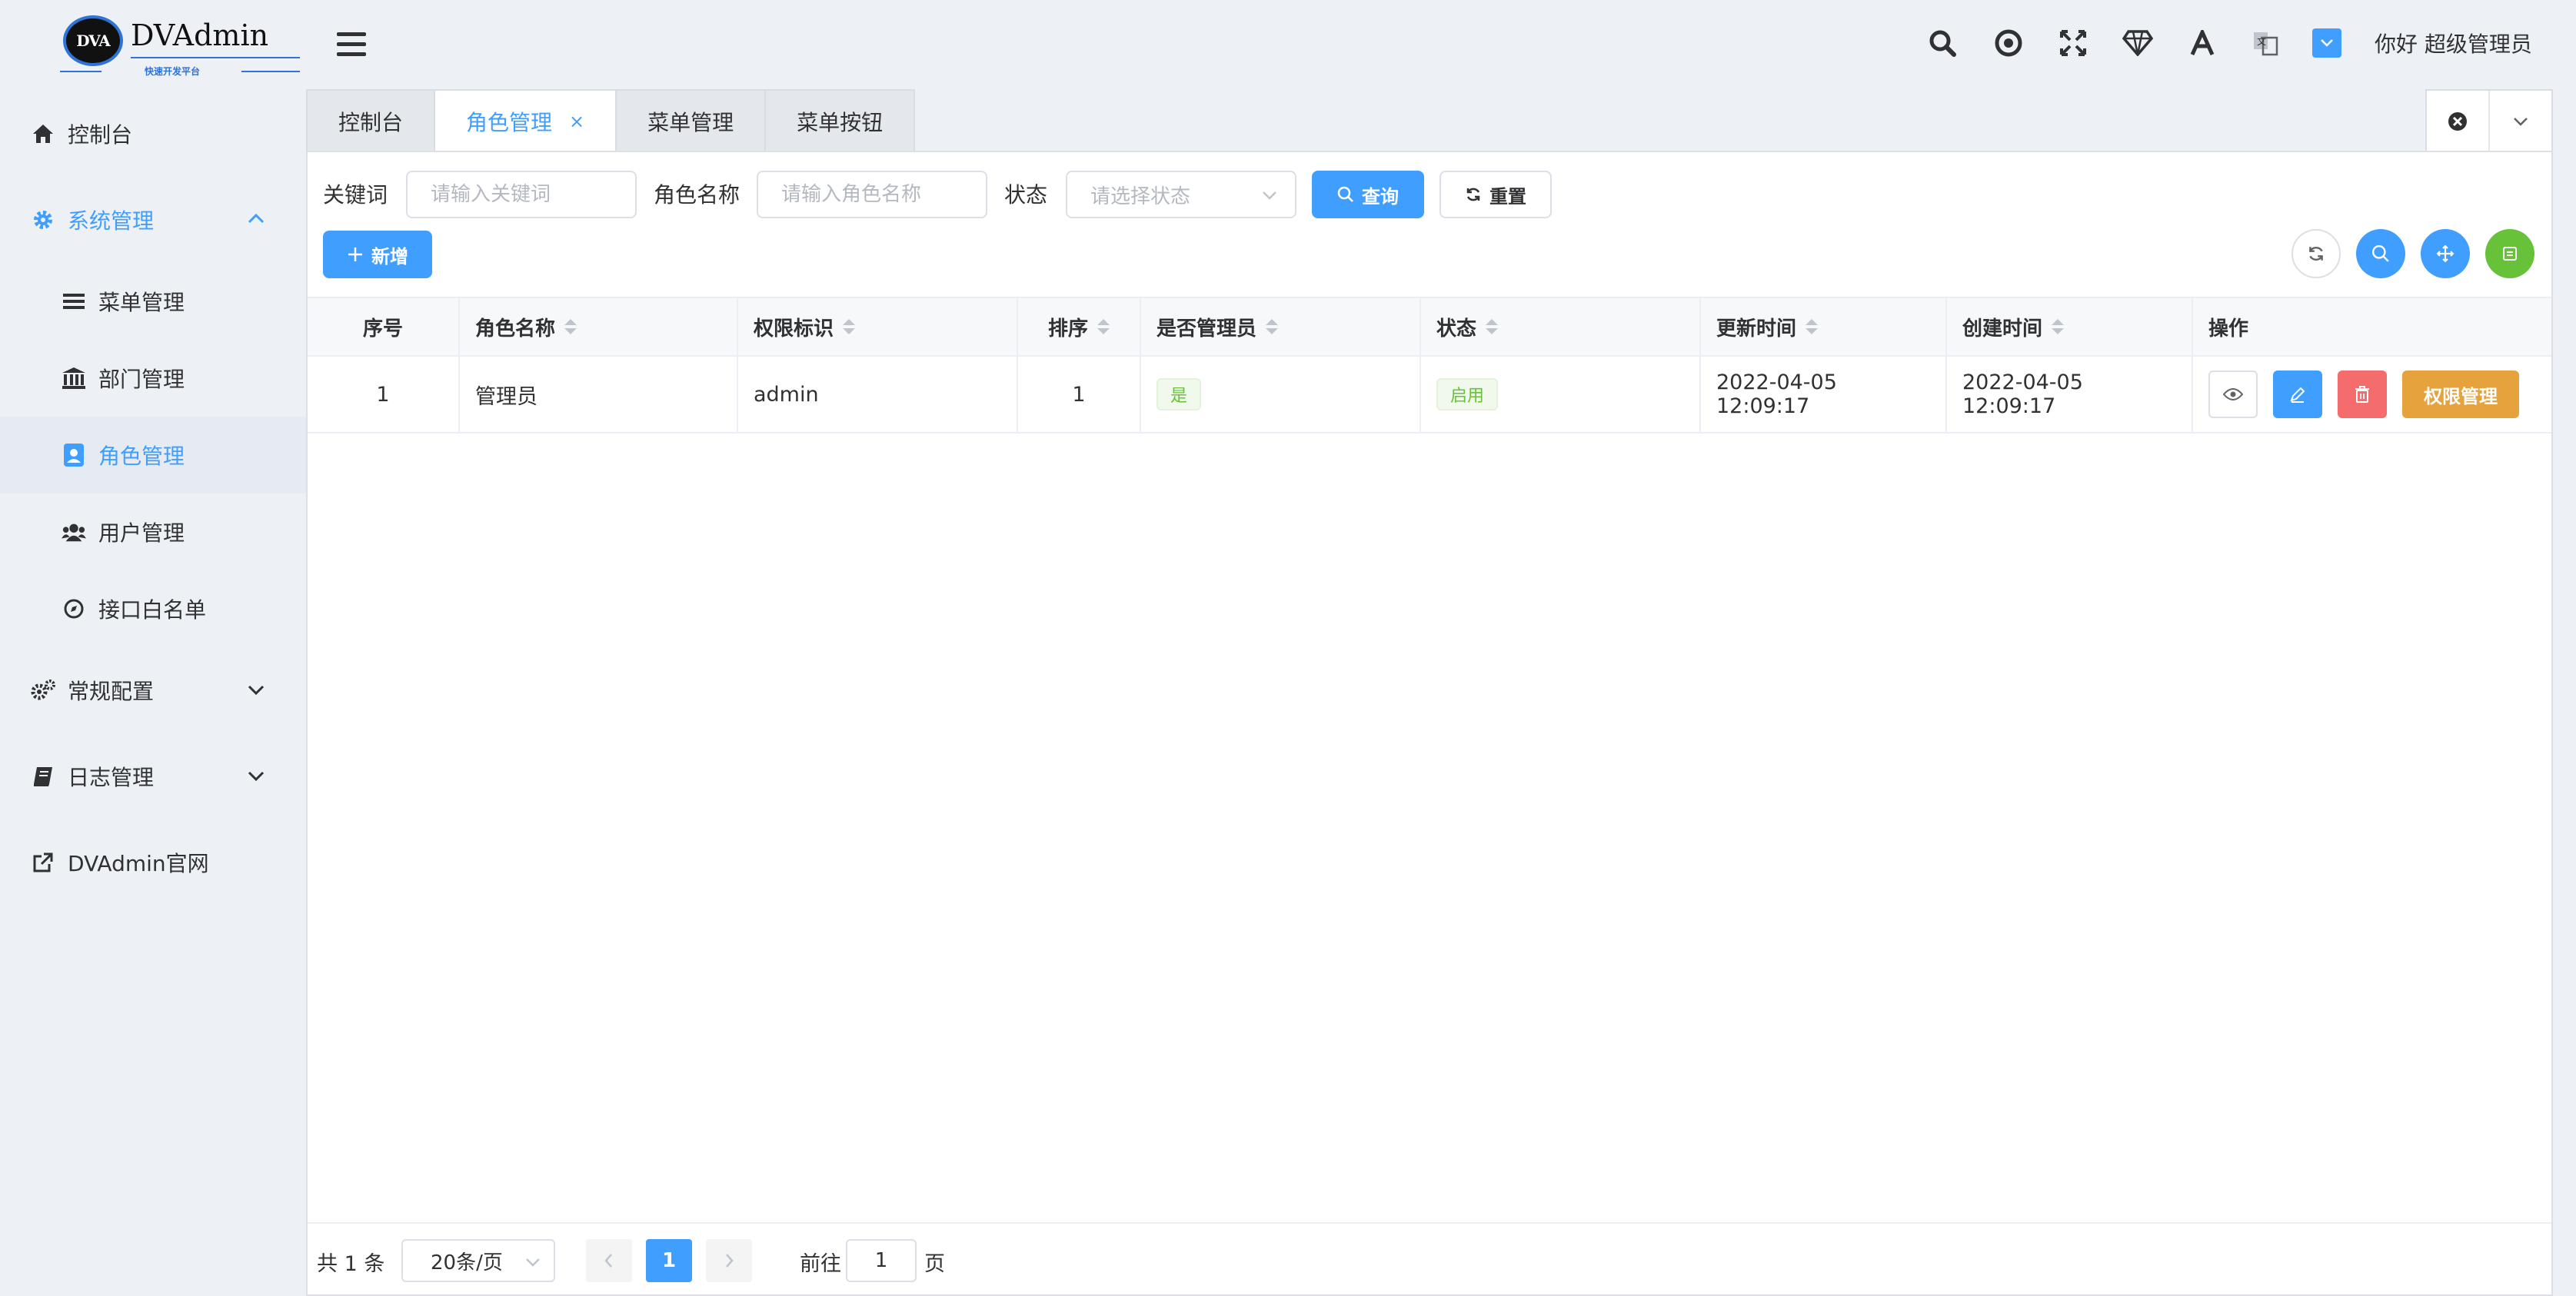 Image resolution: width=2576 pixels, height=1296 pixels. I want to click on tab-dashboard: 控制台, so click(371, 120).